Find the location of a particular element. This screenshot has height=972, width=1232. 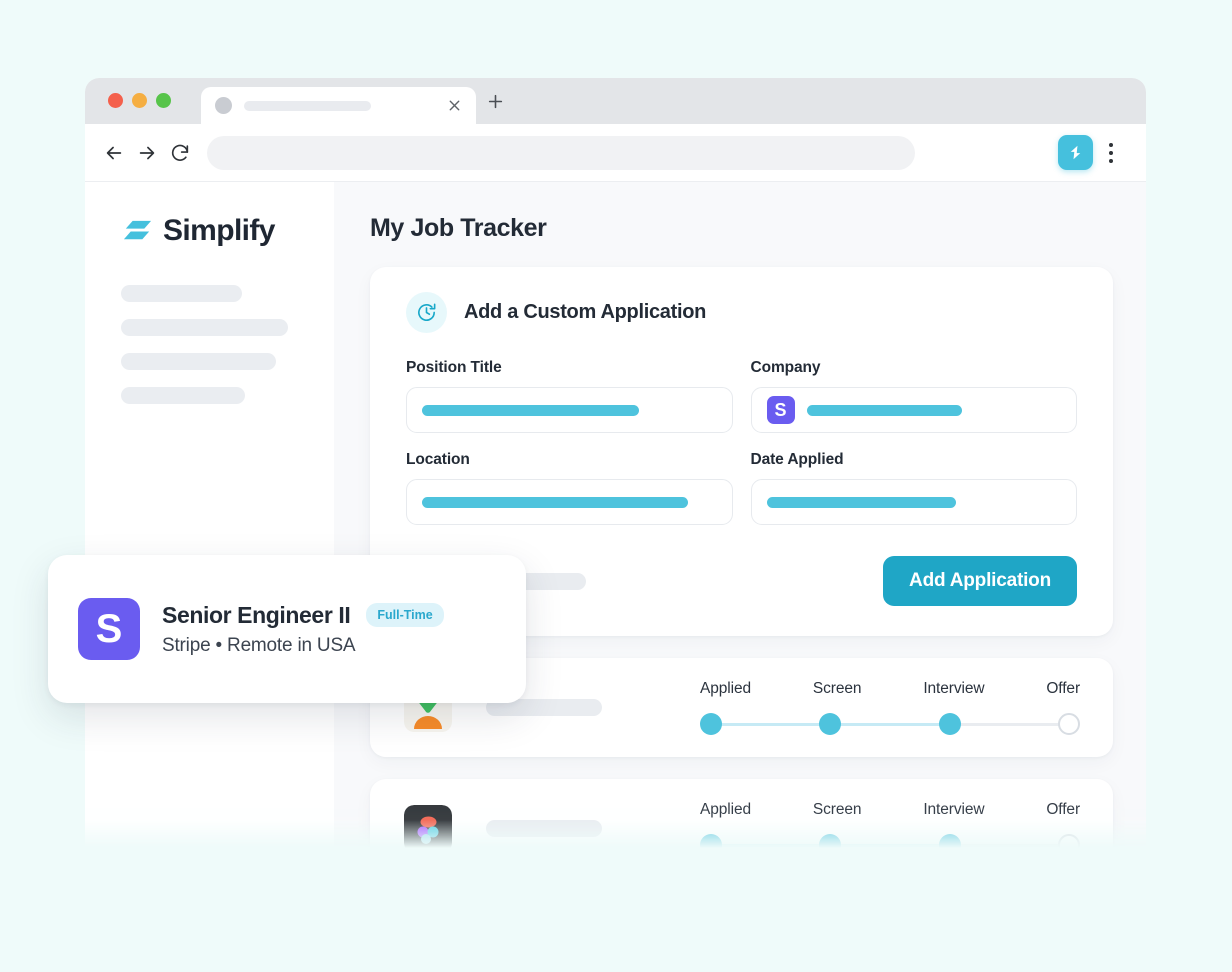

location-field-group: Location is located at coordinates (569, 497).